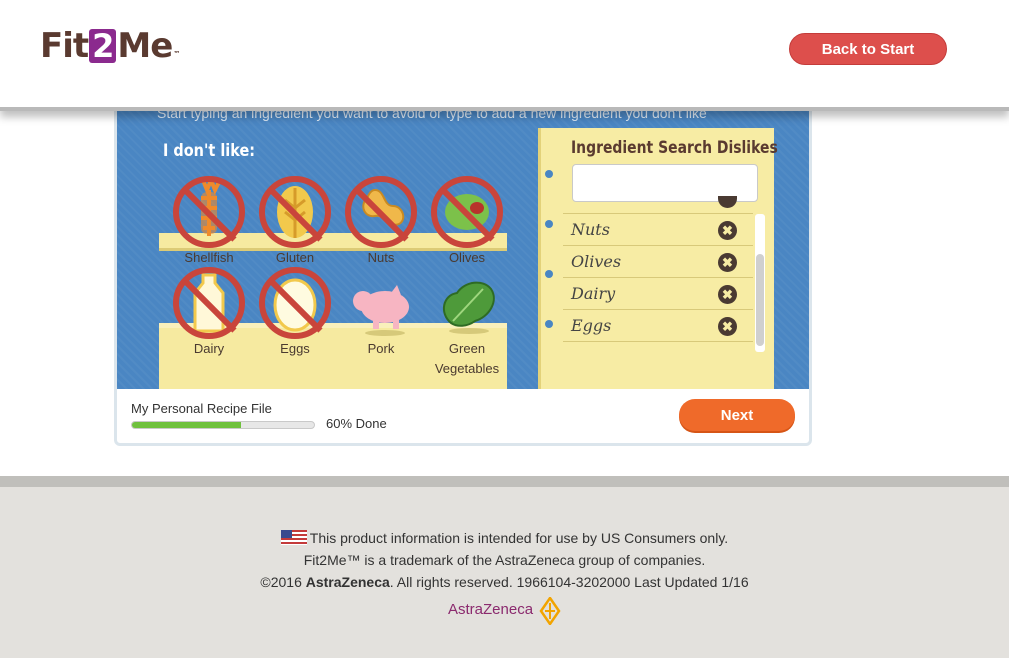 The width and height of the screenshot is (1009, 658). What do you see at coordinates (293, 537) in the screenshot?
I see `us-flag-icon` at bounding box center [293, 537].